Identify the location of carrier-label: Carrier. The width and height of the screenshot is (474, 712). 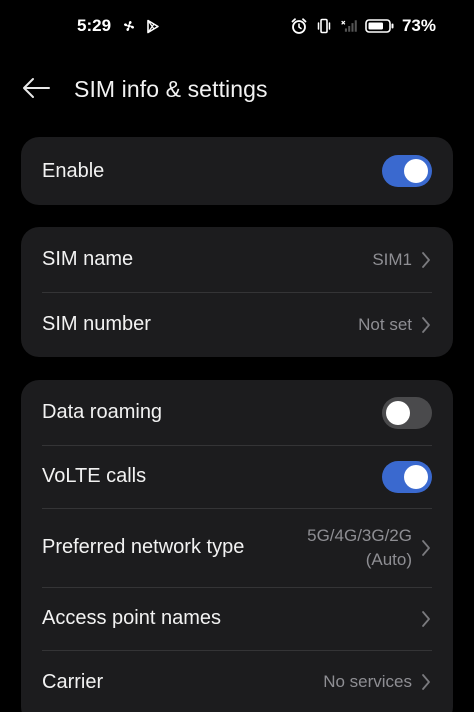
(73, 681).